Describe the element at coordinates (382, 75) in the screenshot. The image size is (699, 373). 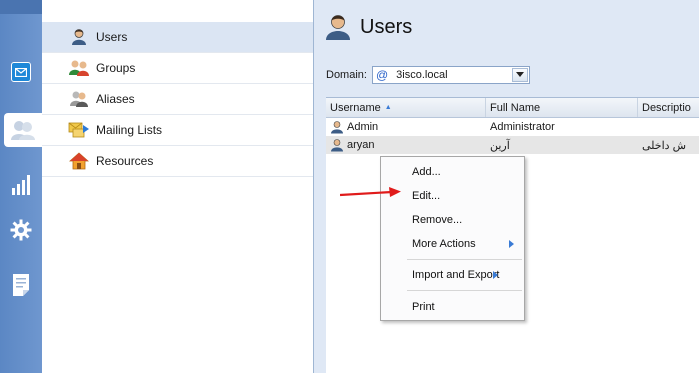
I see `at-sign-icon: @` at that location.